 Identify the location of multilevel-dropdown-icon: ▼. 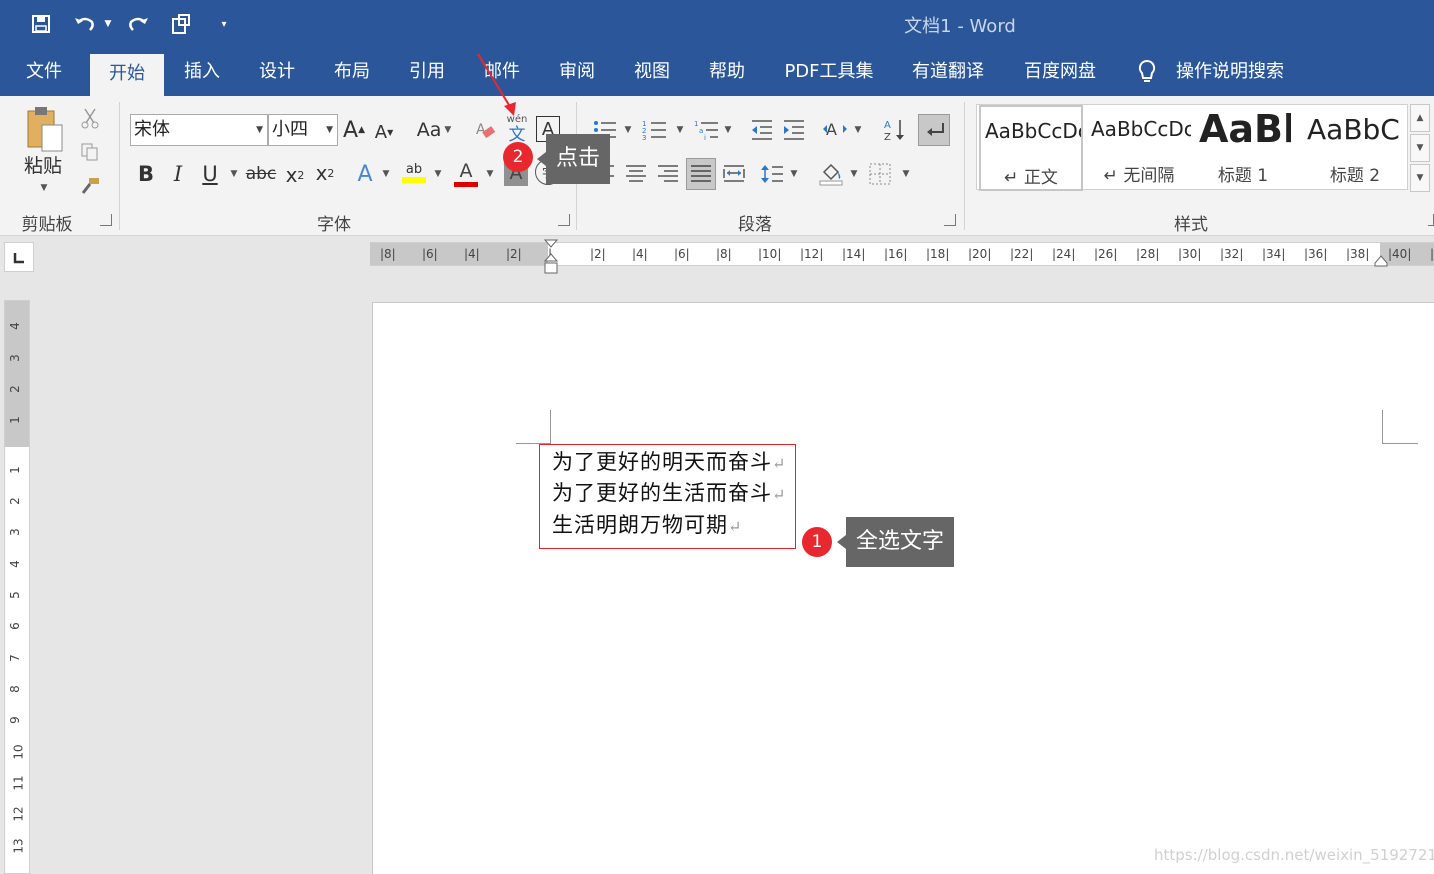
(728, 130).